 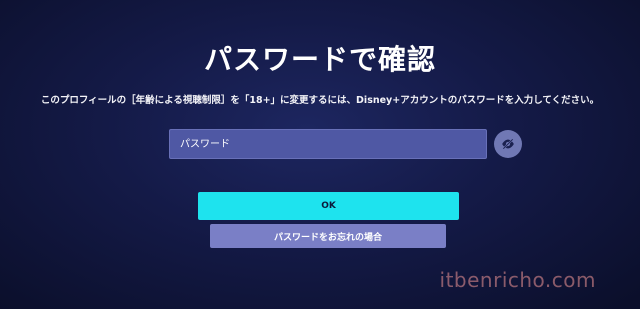 What do you see at coordinates (328, 236) in the screenshot?
I see `forgot-password-button: パスワードをお忘れの場合` at bounding box center [328, 236].